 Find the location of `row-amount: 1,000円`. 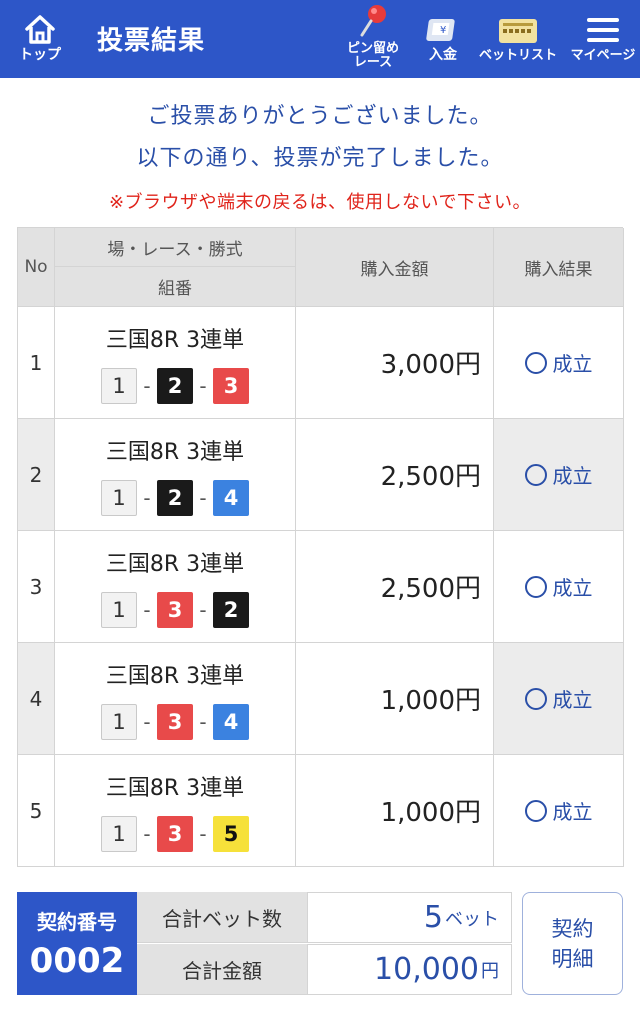

row-amount: 1,000円 is located at coordinates (395, 811).